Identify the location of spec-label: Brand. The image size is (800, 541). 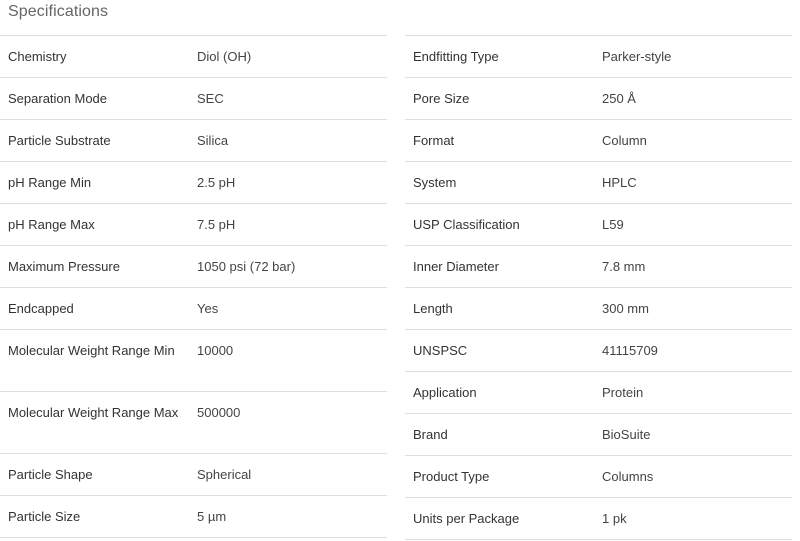
(499, 434).